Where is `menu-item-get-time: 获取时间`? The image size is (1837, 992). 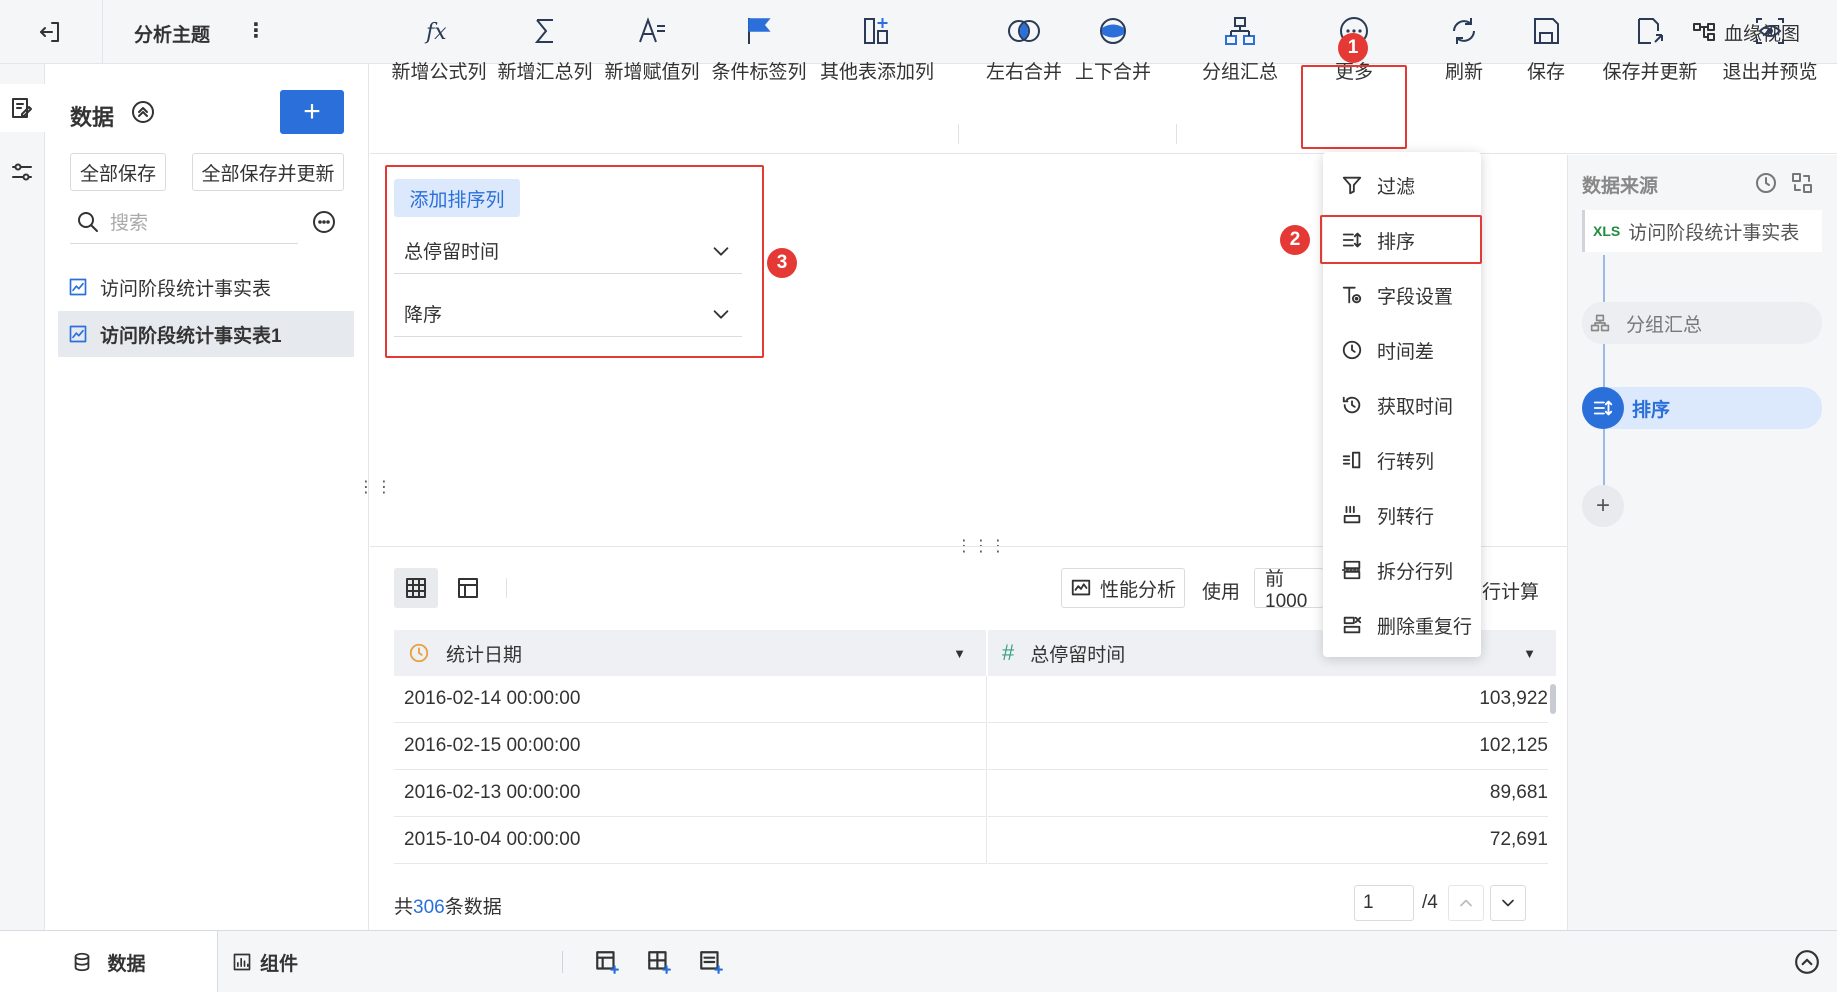 menu-item-get-time: 获取时间 is located at coordinates (1402, 405).